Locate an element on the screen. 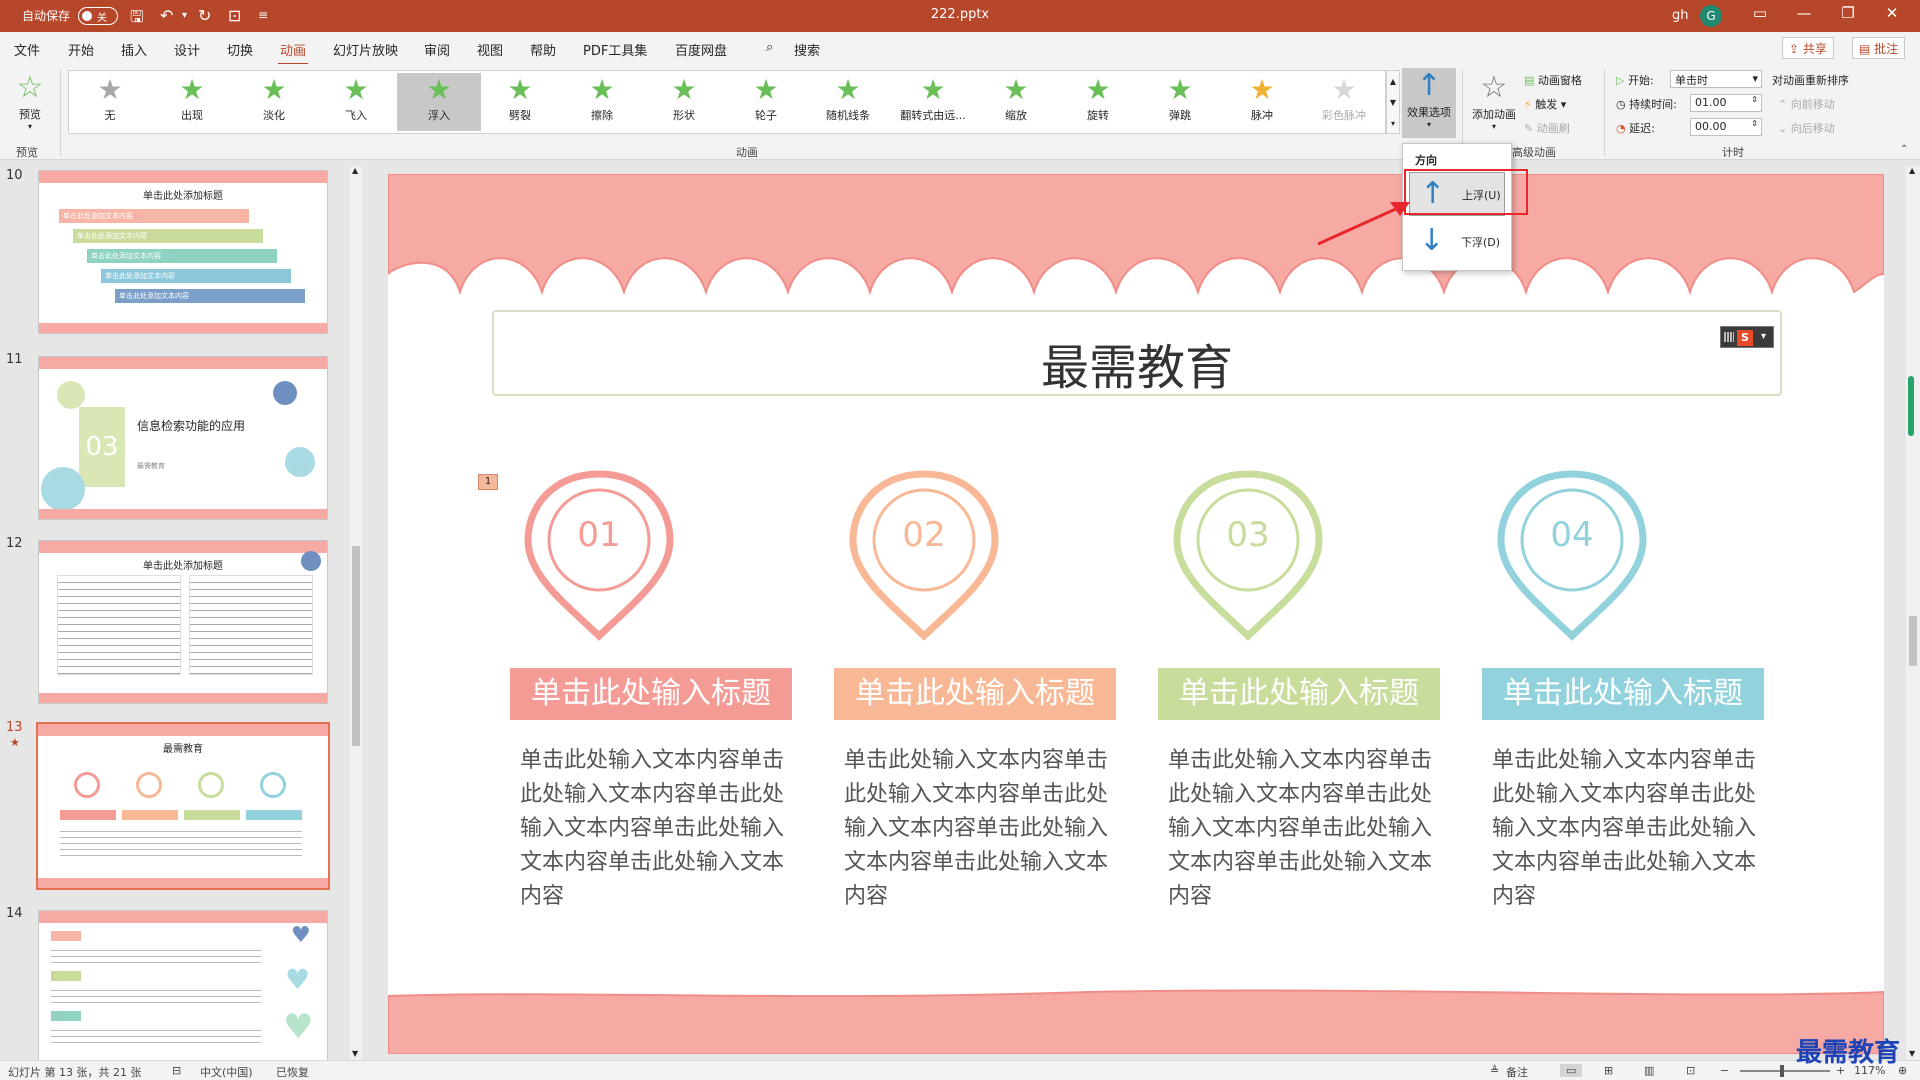 Image resolution: width=1920 pixels, height=1080 pixels. autosave-toggle: 关 is located at coordinates (98, 16).